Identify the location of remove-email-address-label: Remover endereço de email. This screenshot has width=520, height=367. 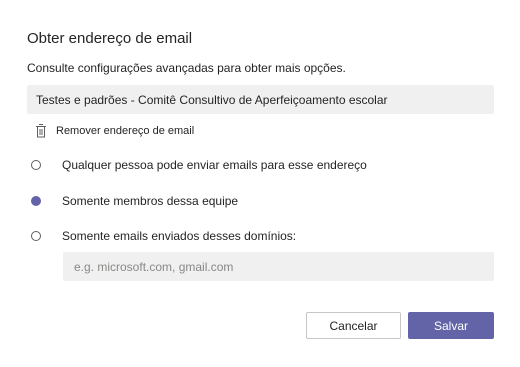
(125, 131).